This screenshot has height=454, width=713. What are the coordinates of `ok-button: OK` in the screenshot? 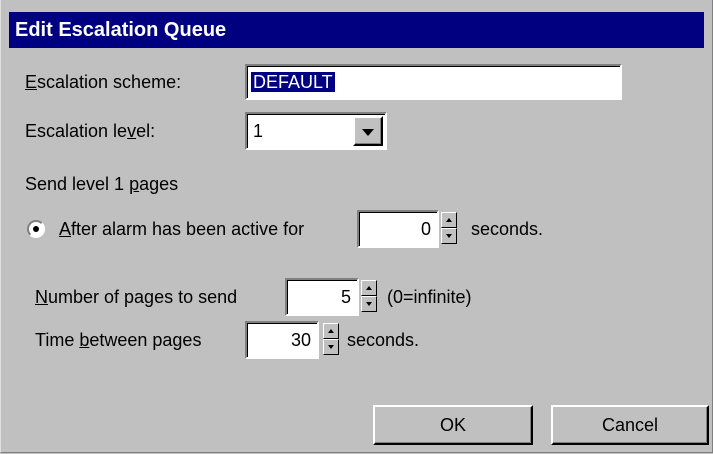 It's located at (453, 425).